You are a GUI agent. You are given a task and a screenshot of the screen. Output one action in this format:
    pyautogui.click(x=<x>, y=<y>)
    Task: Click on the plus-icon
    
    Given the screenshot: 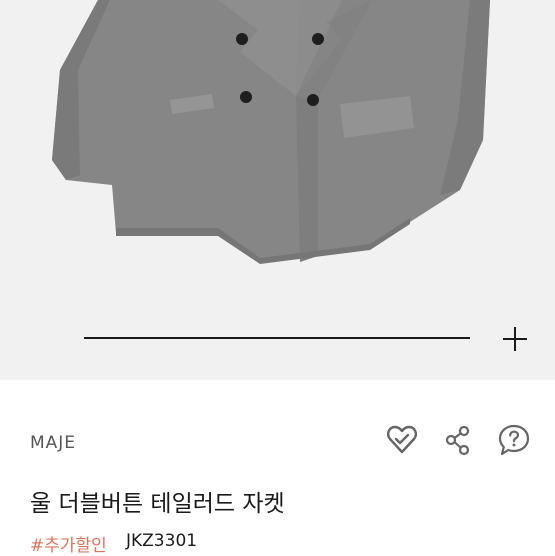 What is the action you would take?
    pyautogui.click(x=515, y=340)
    